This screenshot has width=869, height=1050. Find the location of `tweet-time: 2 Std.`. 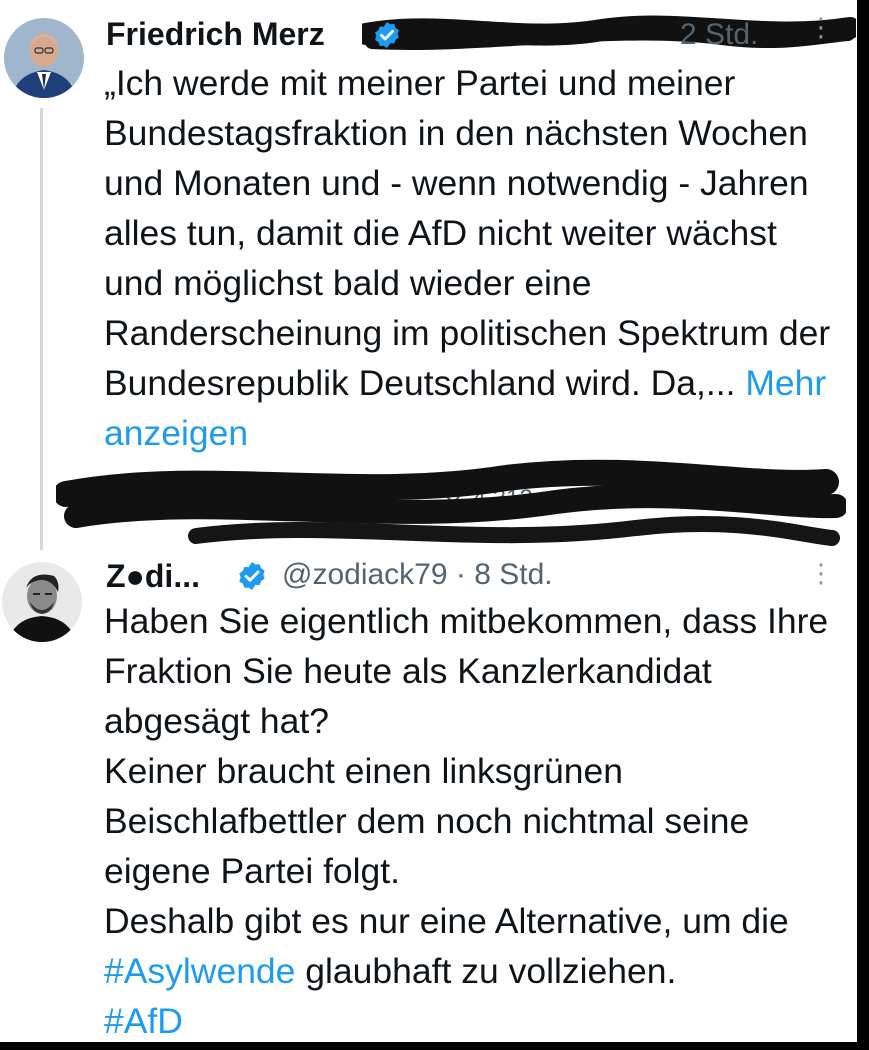

tweet-time: 2 Std. is located at coordinates (719, 35).